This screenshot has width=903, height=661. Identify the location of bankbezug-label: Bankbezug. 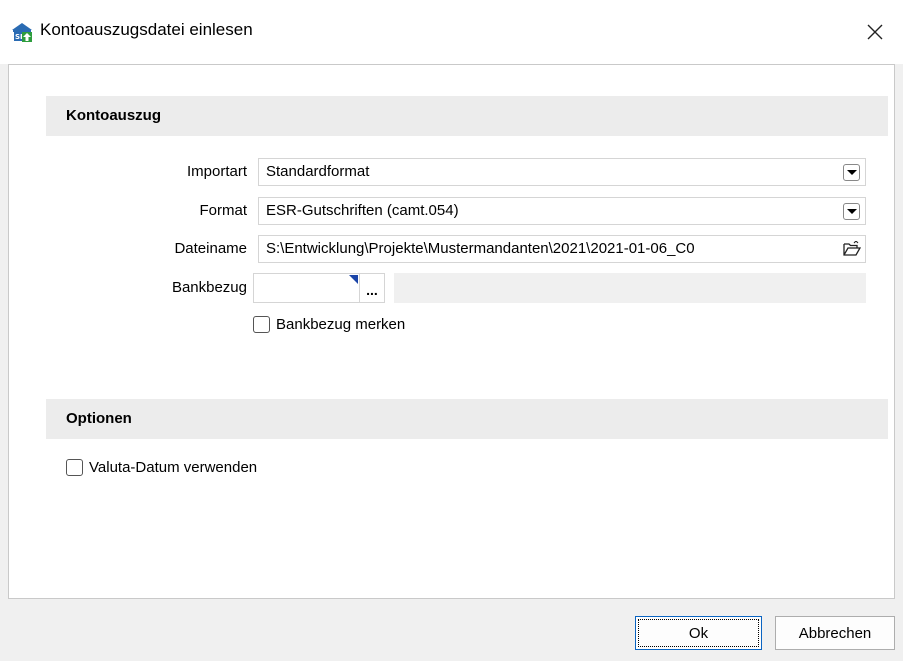
(209, 287).